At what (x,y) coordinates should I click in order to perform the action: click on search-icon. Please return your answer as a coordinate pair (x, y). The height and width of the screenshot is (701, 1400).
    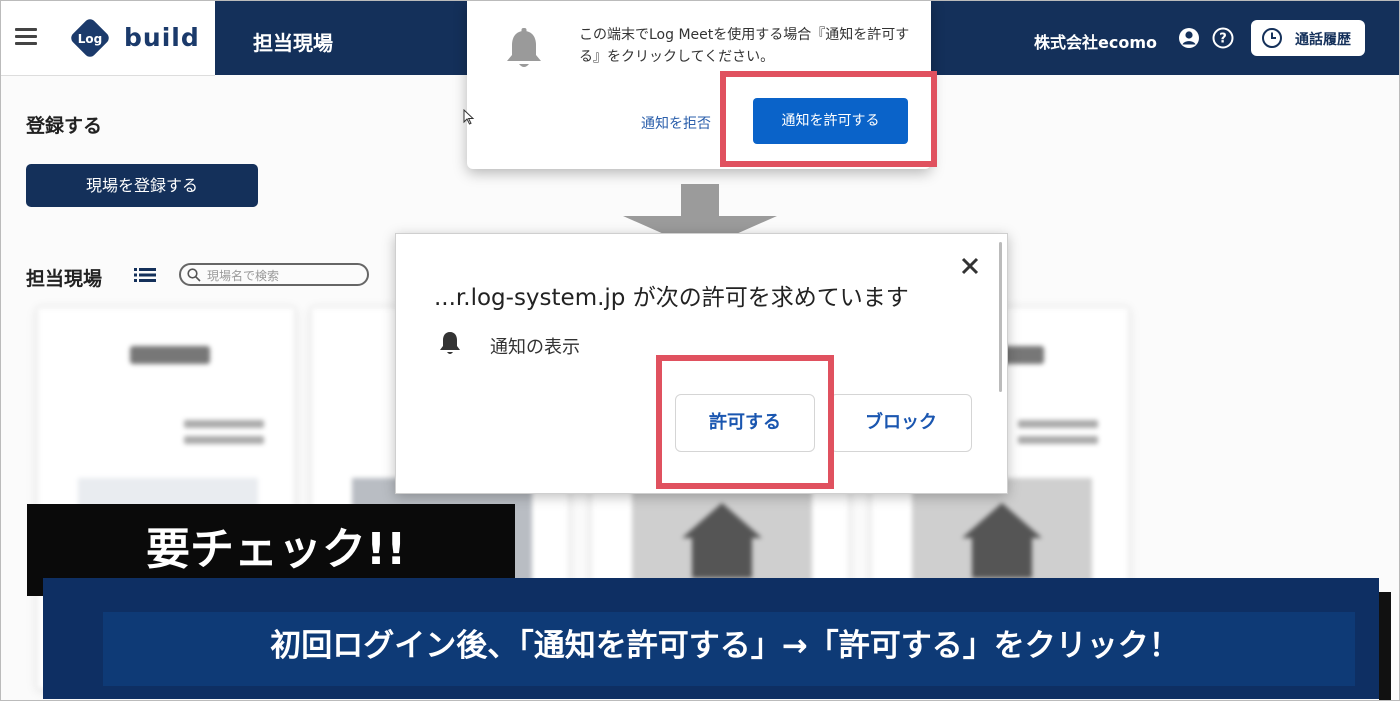
    Looking at the image, I should click on (194, 275).